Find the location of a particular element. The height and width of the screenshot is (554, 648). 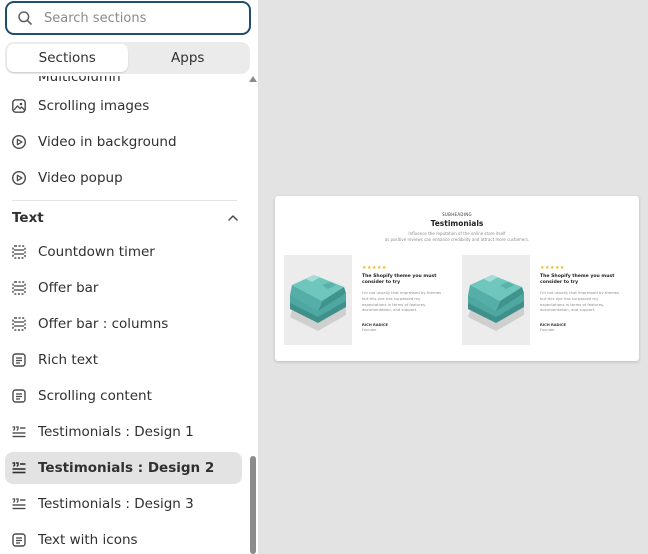

section-item-label: Testimonials : Design 2 is located at coordinates (126, 468).